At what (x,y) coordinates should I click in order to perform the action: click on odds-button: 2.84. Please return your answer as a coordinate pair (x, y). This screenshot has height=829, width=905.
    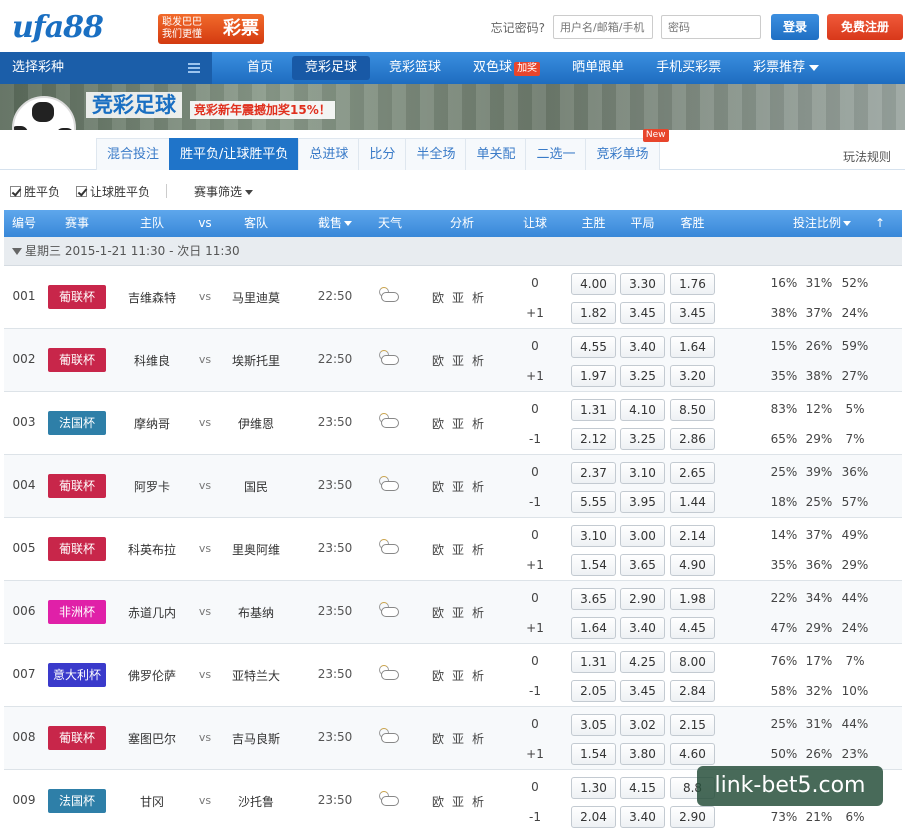
    Looking at the image, I should click on (692, 691).